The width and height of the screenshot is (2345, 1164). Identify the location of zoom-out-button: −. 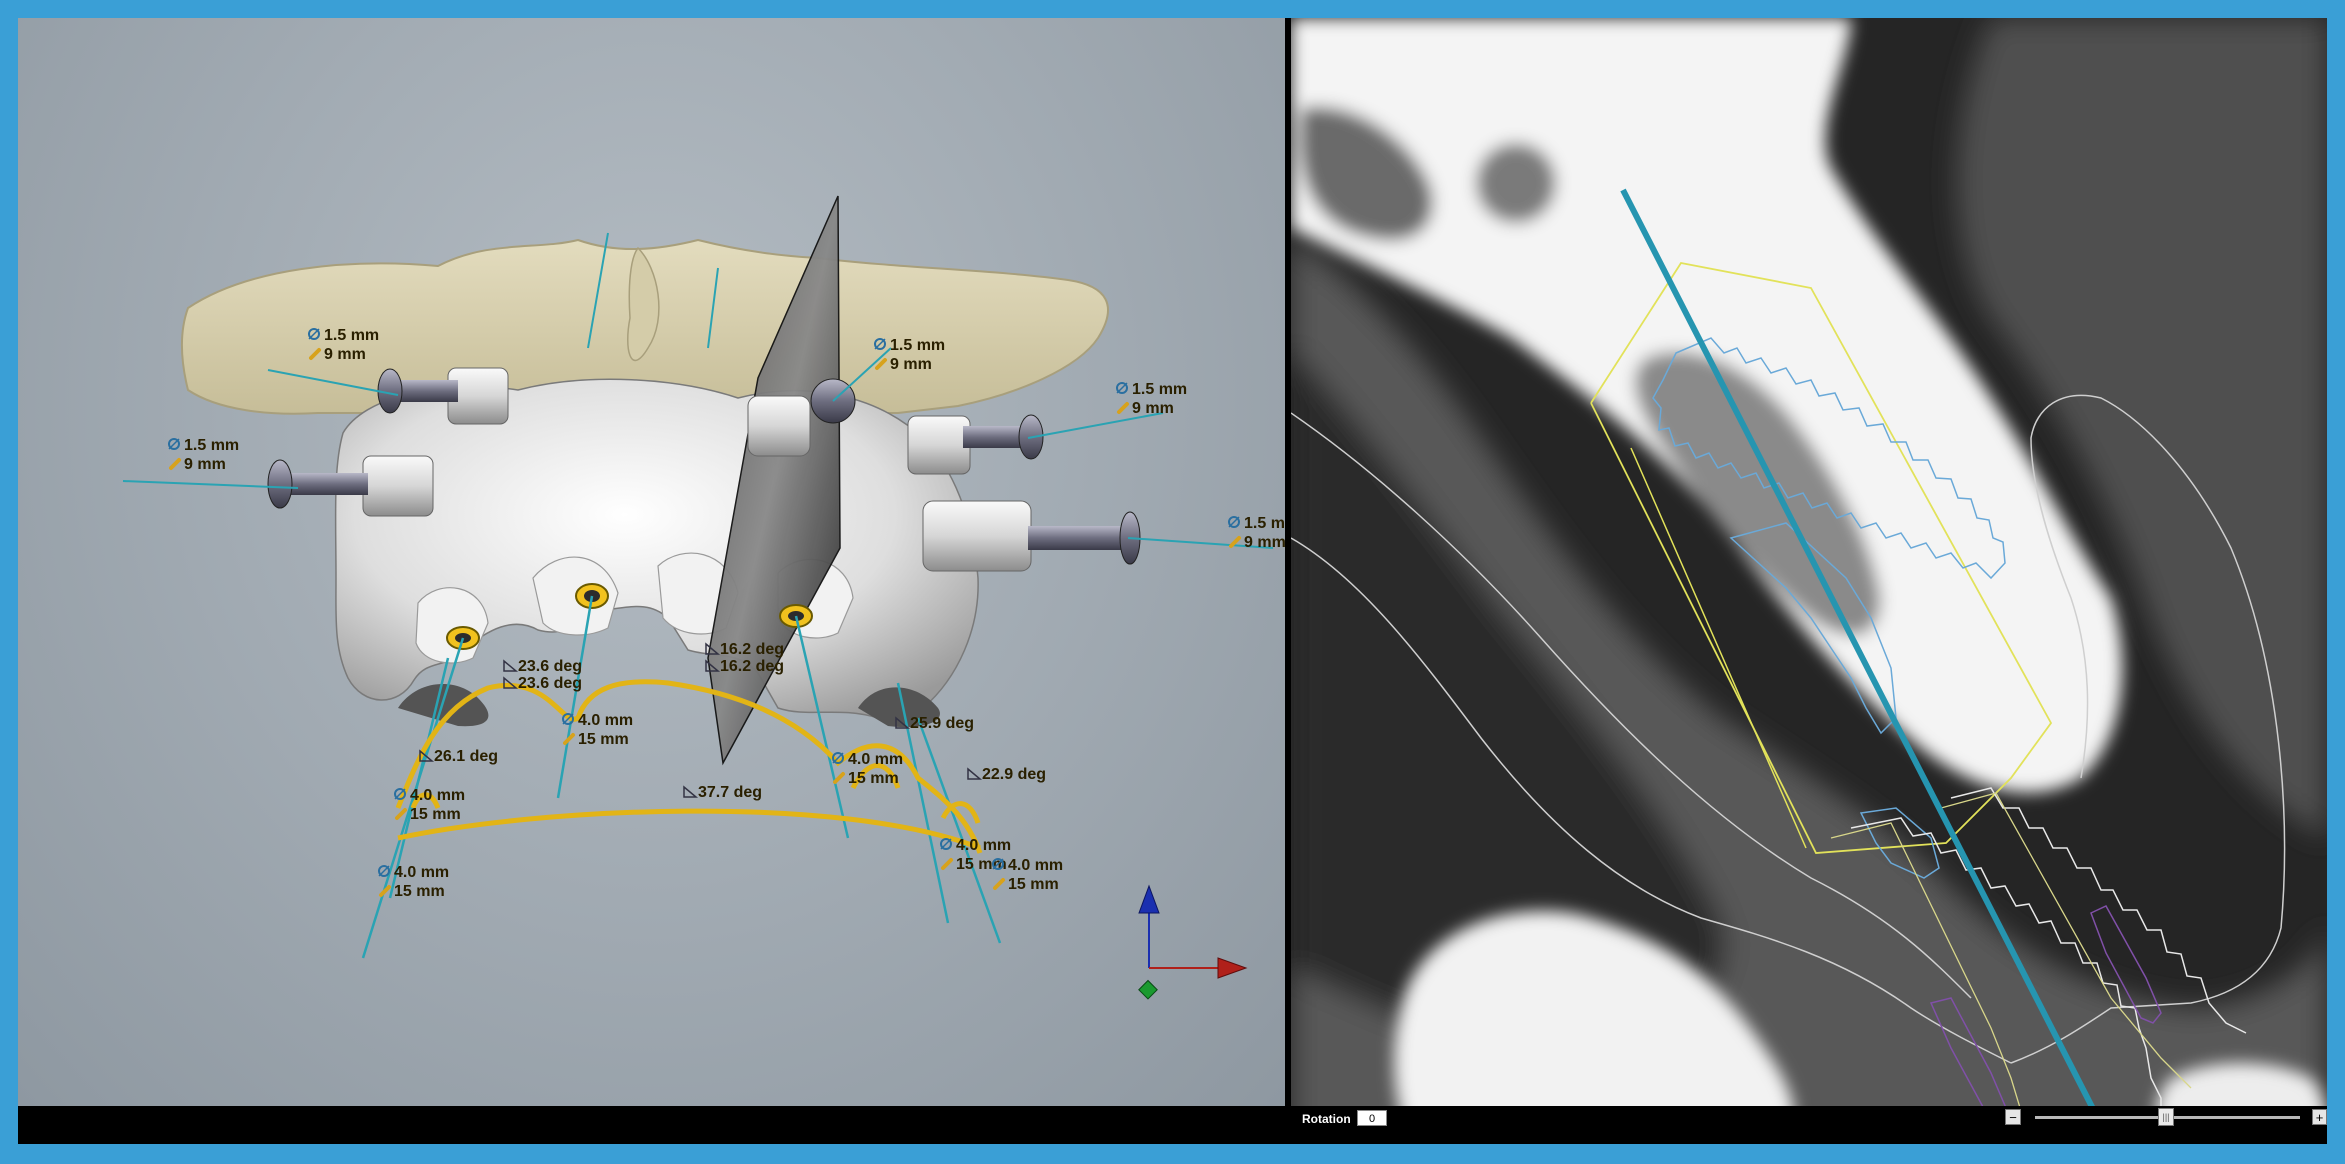
(2013, 1117).